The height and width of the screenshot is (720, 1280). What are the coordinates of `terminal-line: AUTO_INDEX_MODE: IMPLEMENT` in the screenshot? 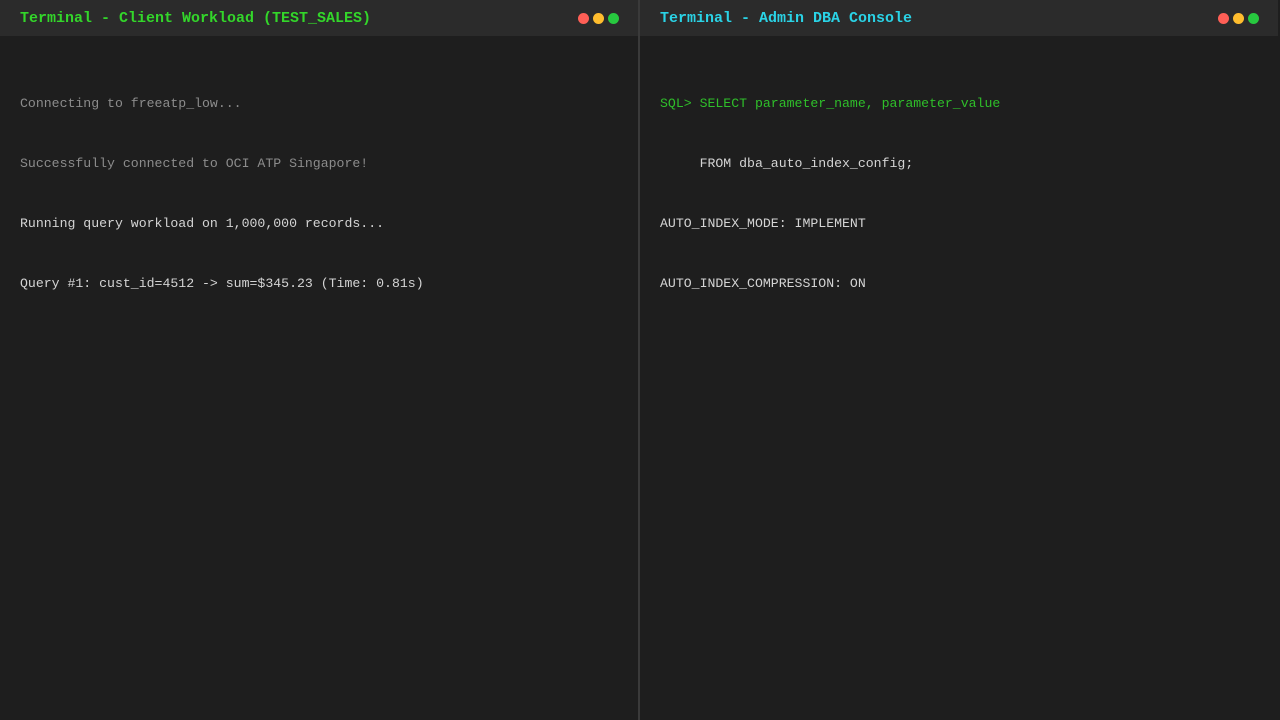 It's located at (763, 223).